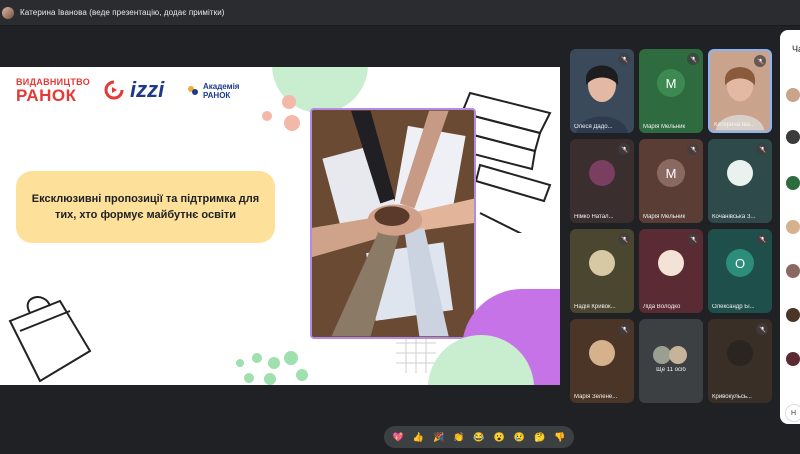  Describe the element at coordinates (221, 86) in the screenshot. I see `akademia-logo-line1: Академія` at that location.